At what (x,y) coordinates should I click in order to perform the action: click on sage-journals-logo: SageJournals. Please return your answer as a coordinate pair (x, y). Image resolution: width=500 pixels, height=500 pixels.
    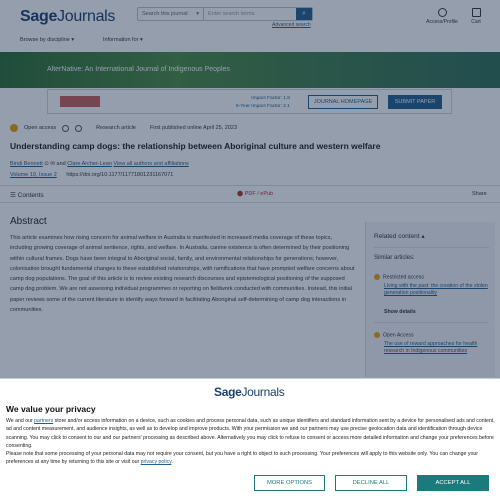
    Looking at the image, I should click on (249, 392).